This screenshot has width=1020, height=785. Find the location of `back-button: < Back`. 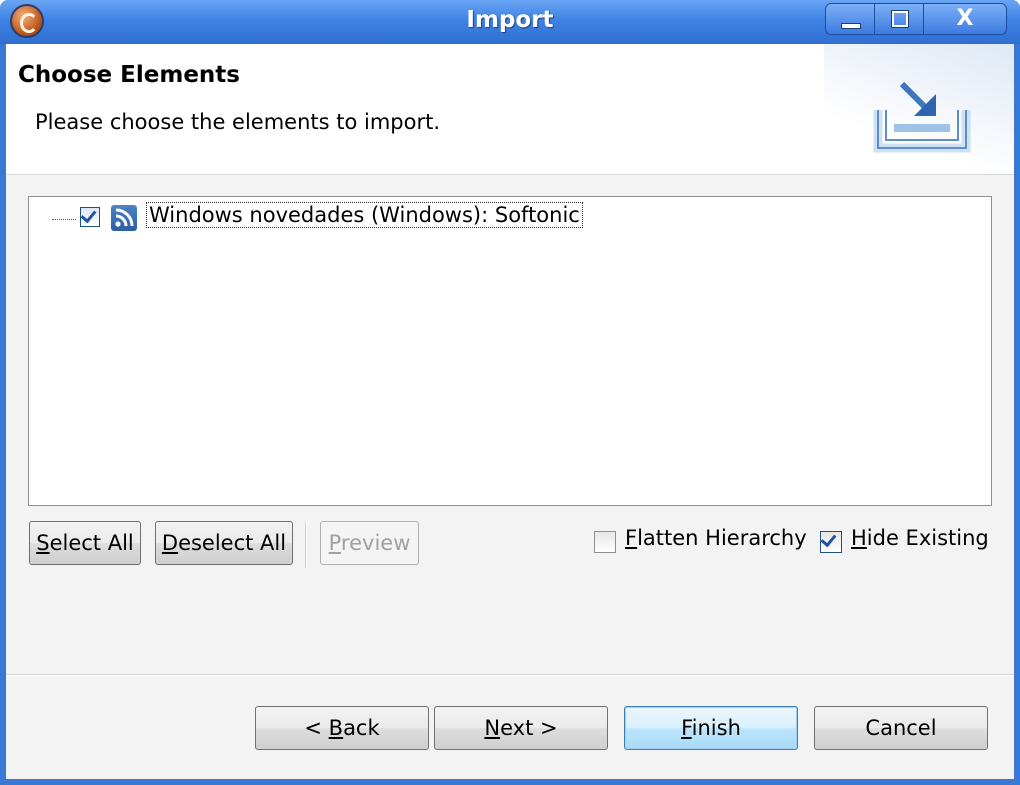

back-button: < Back is located at coordinates (342, 728).